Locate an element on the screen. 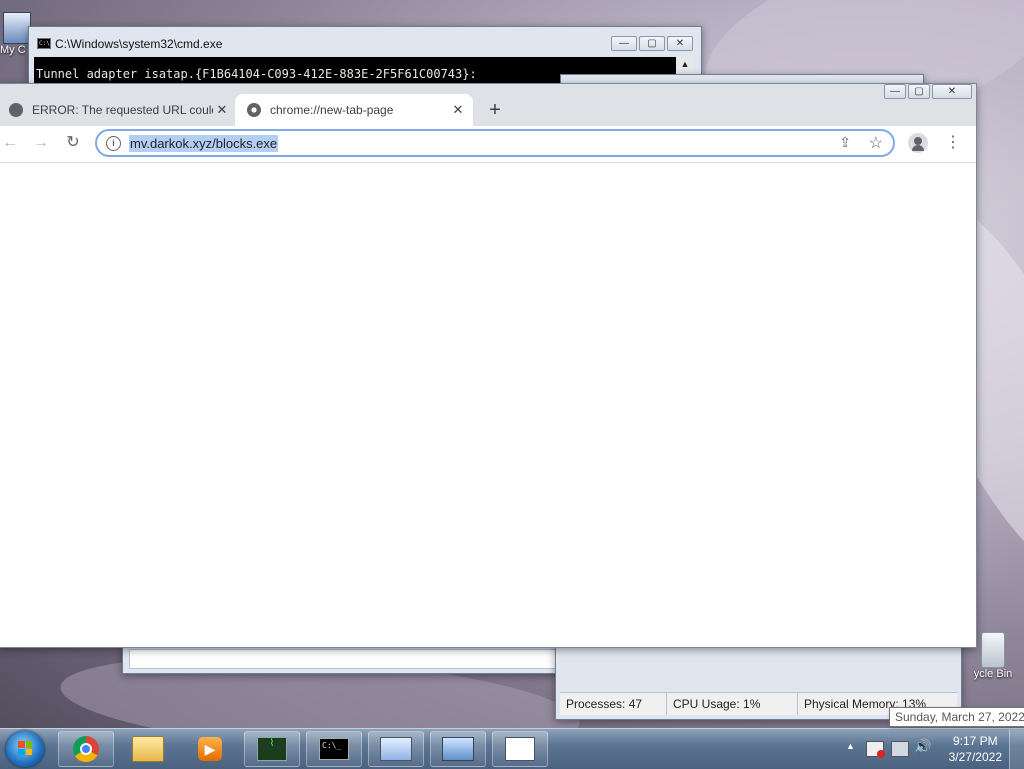 This screenshot has width=1024, height=769. folder-icon is located at coordinates (148, 749).